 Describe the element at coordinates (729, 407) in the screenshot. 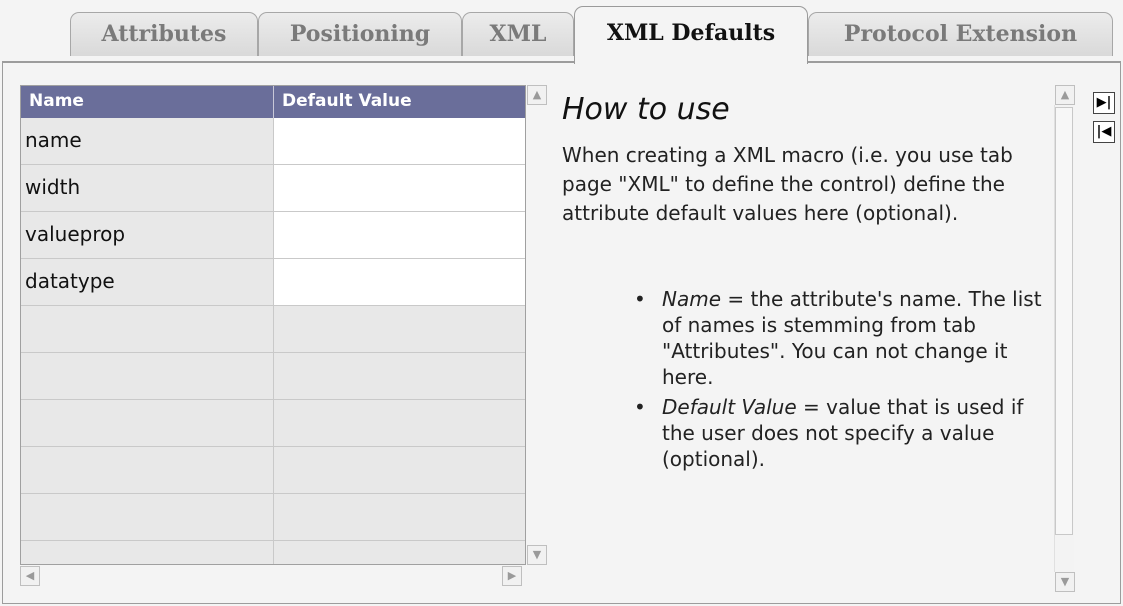

I see `help-term: Default Value` at that location.